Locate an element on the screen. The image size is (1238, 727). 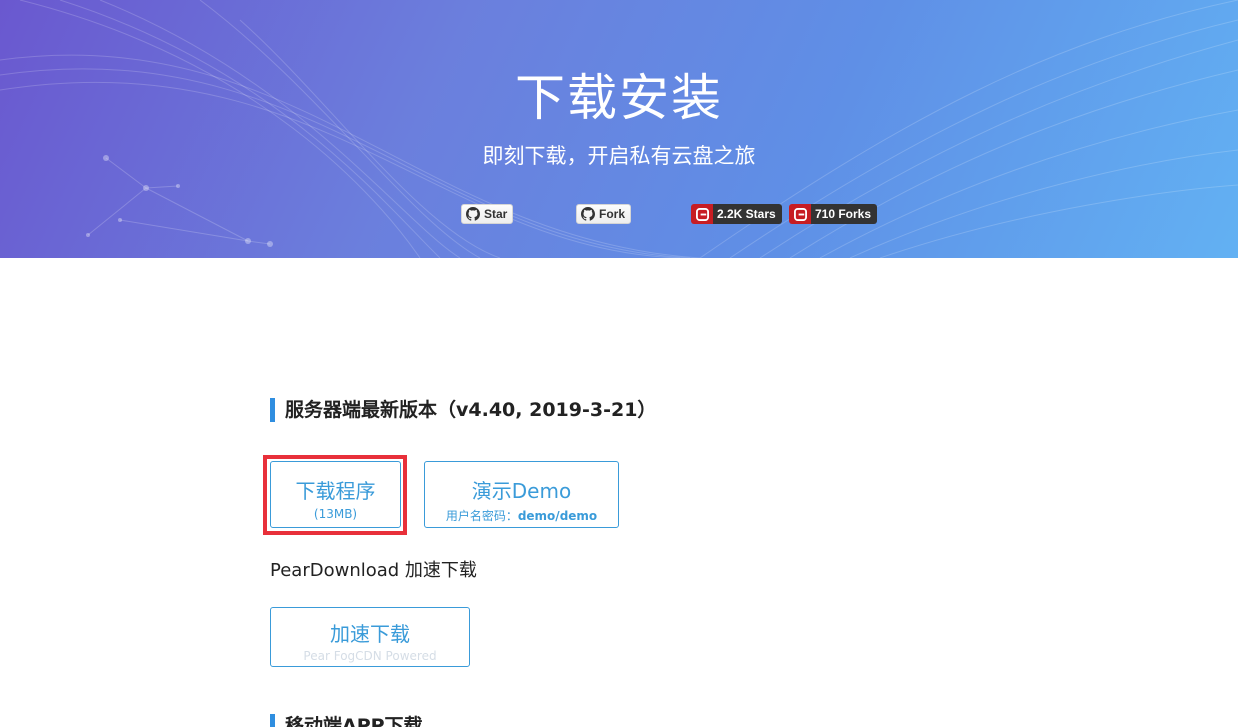
accelerated-download-powered: Pear FogCDN Powered is located at coordinates (370, 656).